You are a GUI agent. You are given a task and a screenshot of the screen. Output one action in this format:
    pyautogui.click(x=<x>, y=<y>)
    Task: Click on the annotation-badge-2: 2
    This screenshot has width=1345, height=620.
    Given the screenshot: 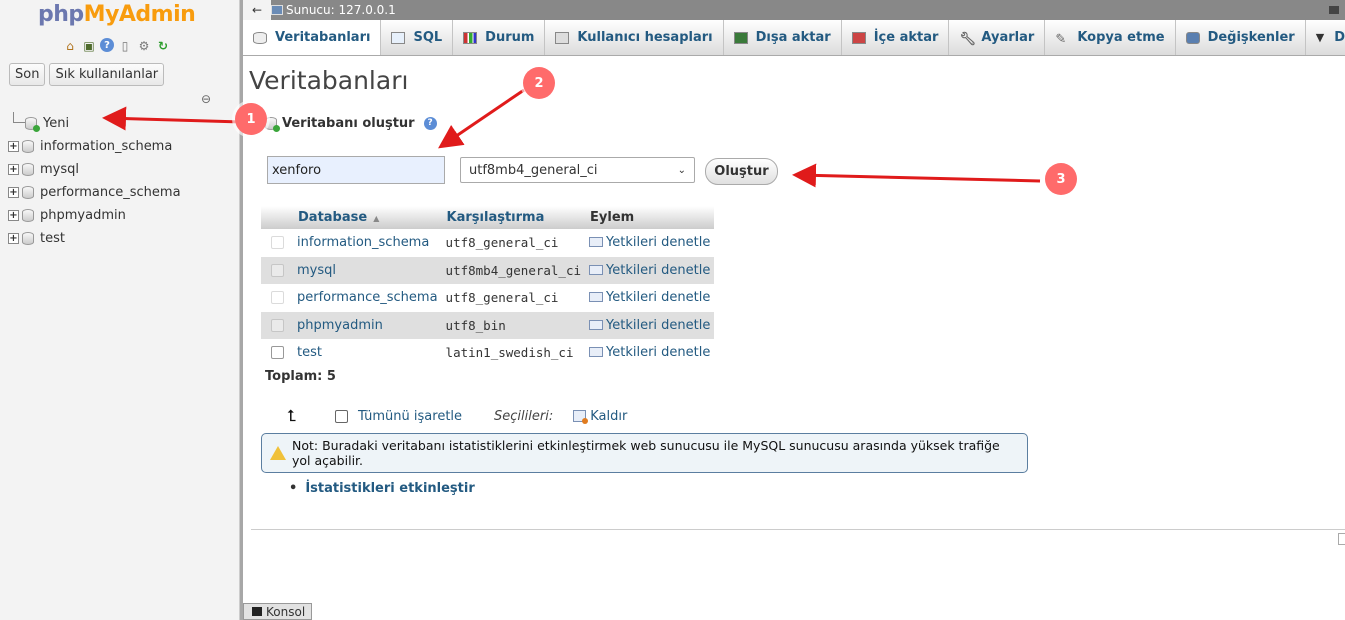 What is the action you would take?
    pyautogui.click(x=539, y=83)
    